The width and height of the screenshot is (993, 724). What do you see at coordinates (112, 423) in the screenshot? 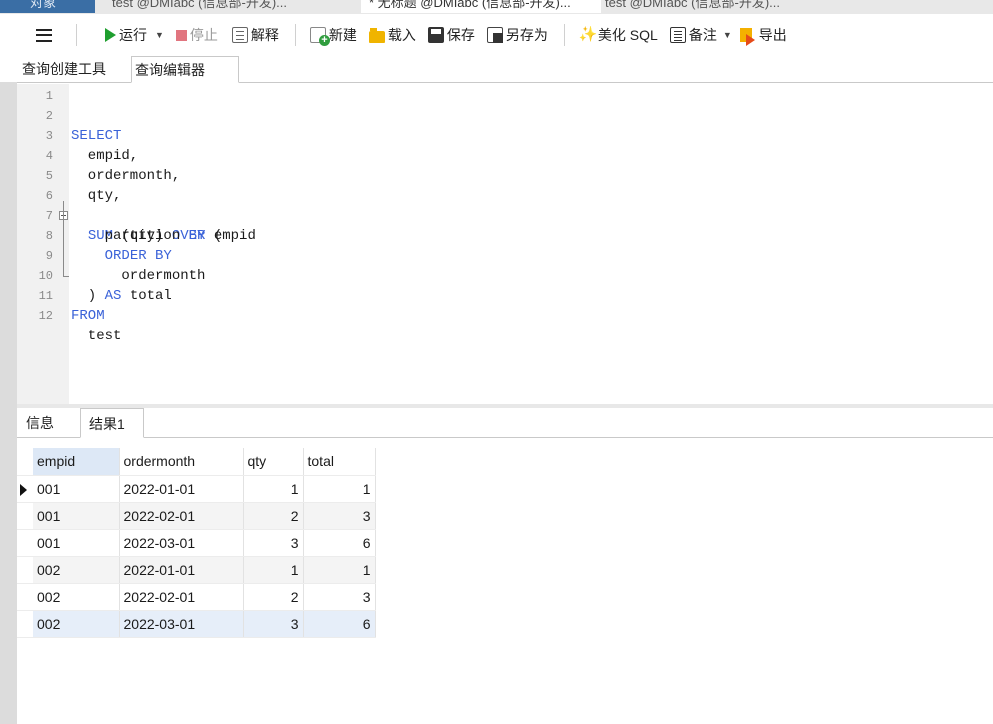
I see `tab-result-1: 结果1` at bounding box center [112, 423].